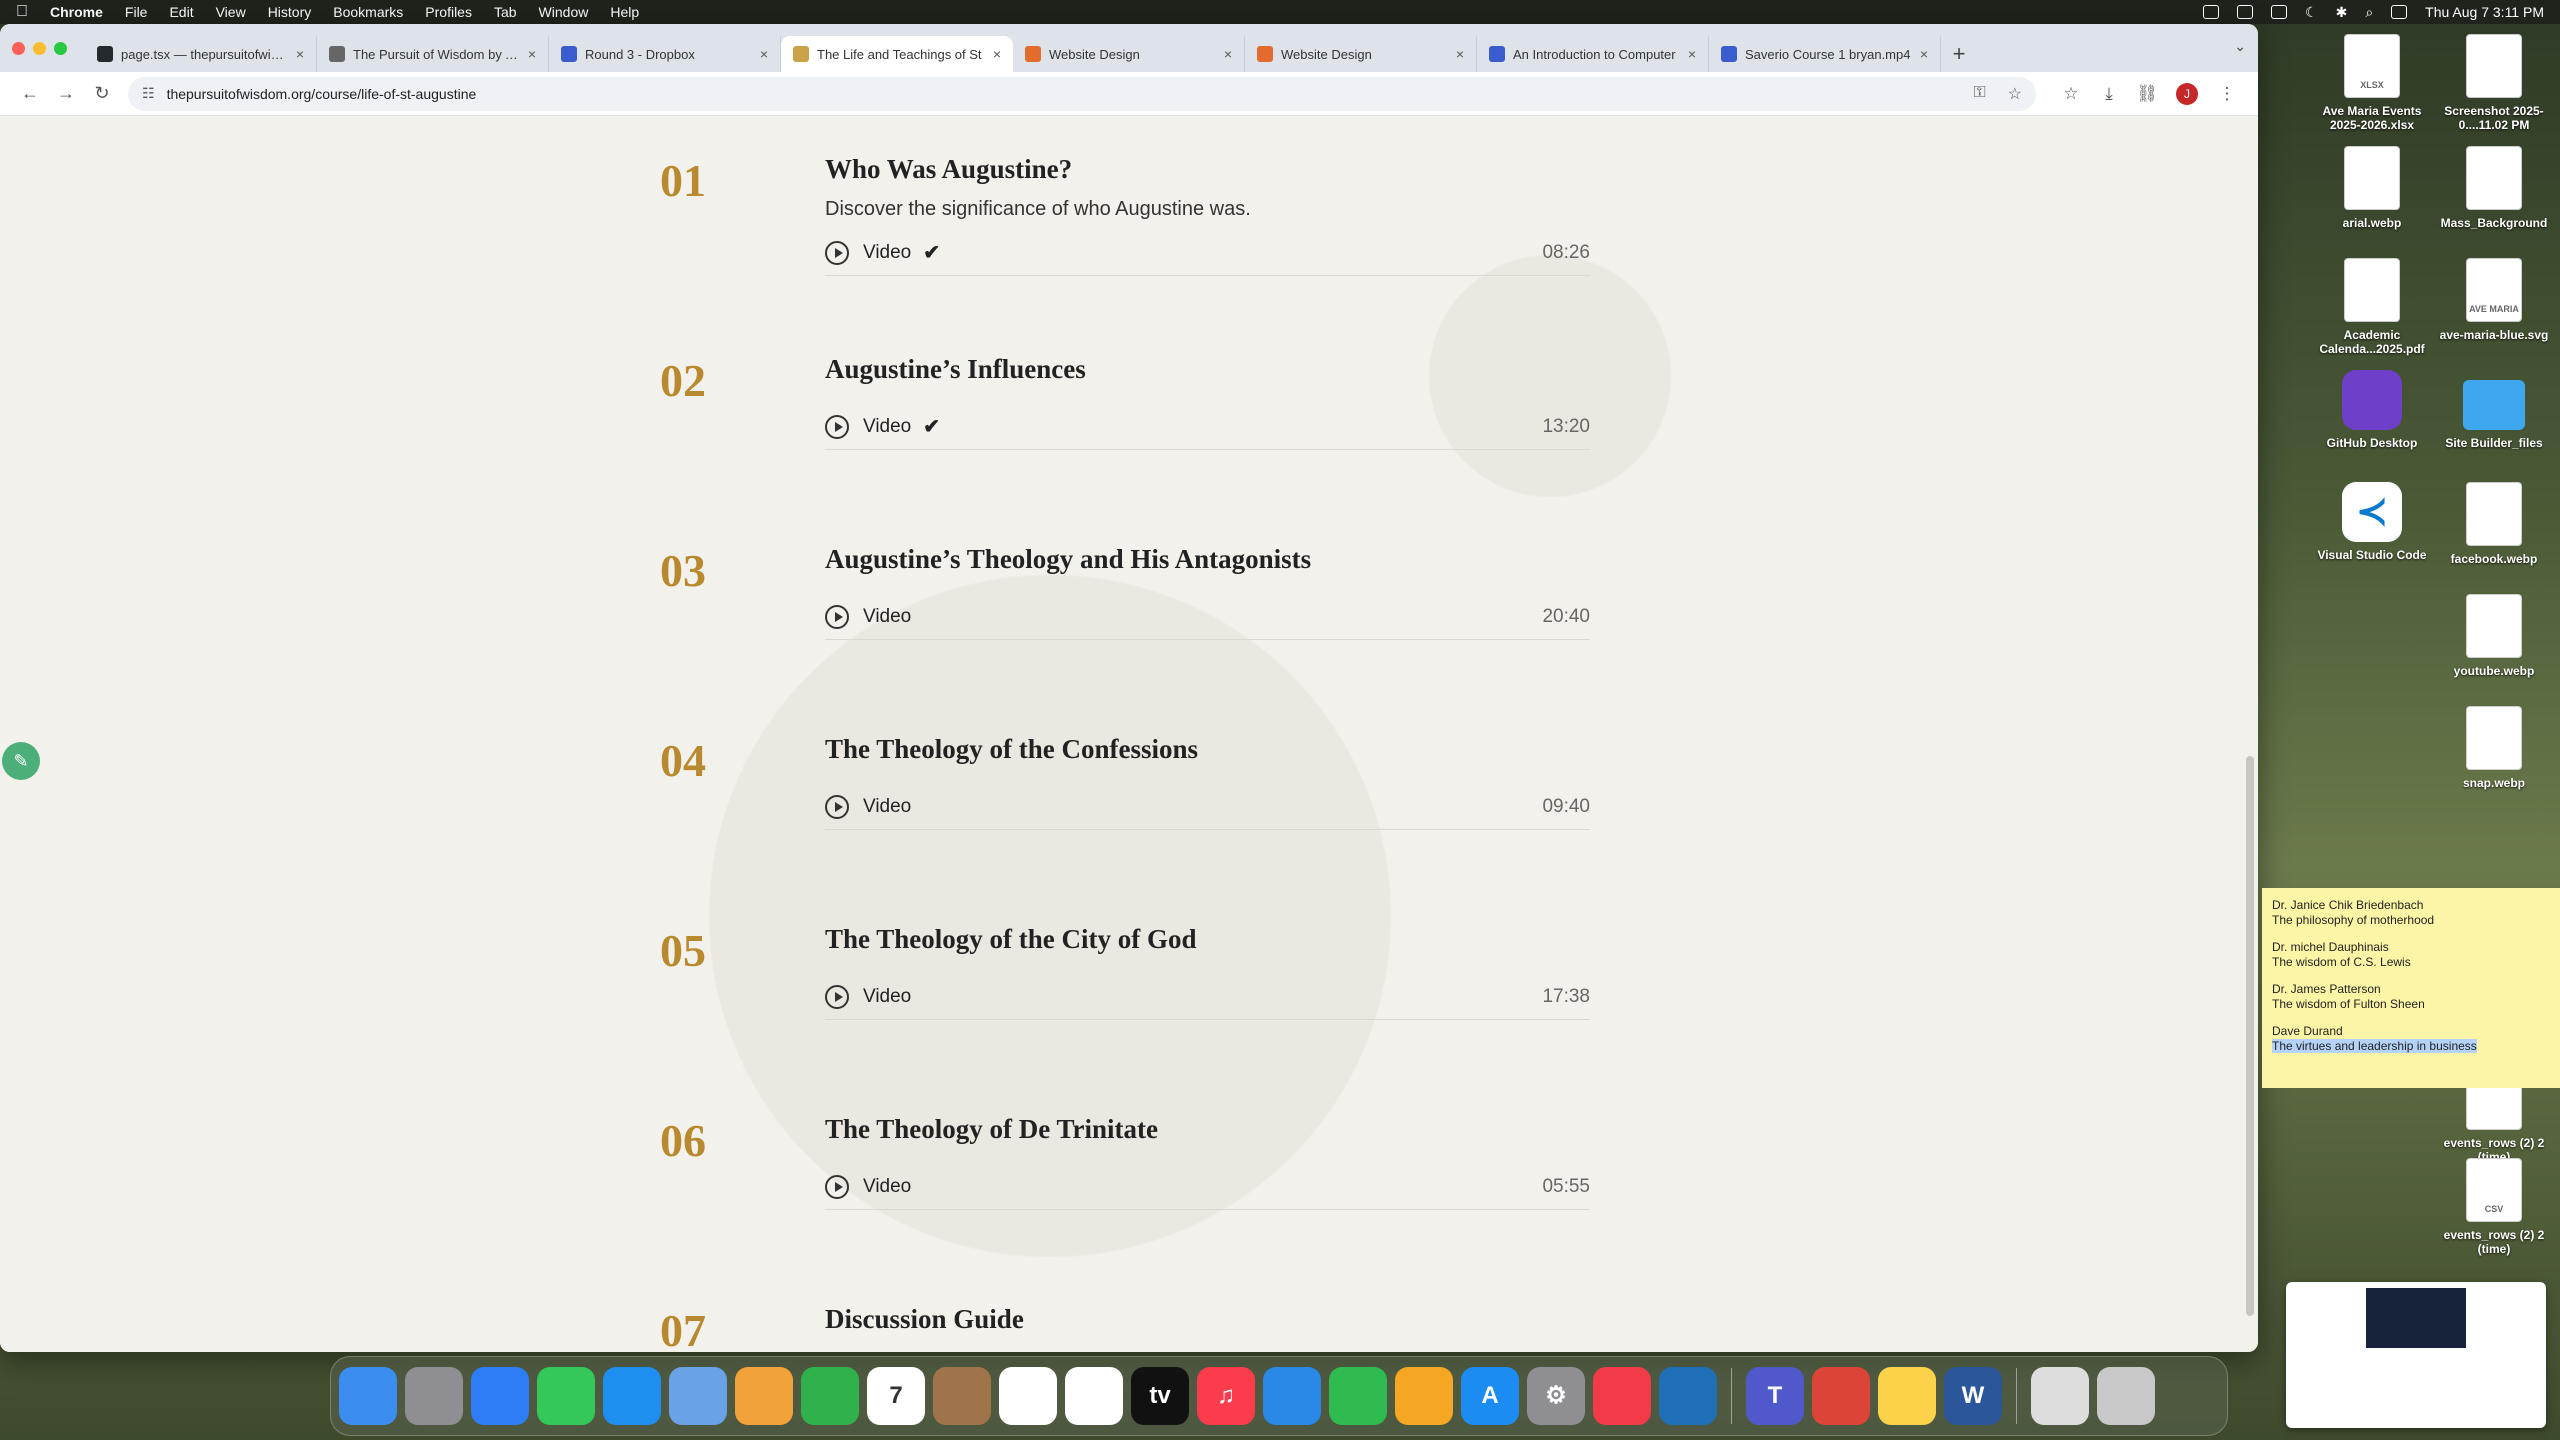 This screenshot has height=1440, width=2560. Describe the element at coordinates (2071, 94) in the screenshot. I see `bookmarks-icon: ☆` at that location.